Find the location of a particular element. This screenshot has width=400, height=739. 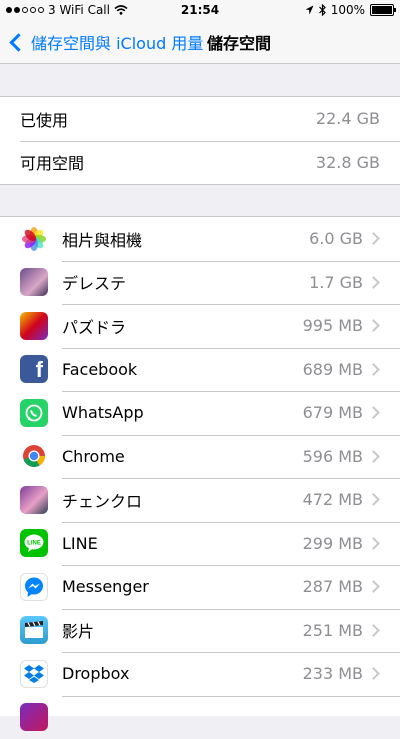

battery-icon is located at coordinates (382, 10).